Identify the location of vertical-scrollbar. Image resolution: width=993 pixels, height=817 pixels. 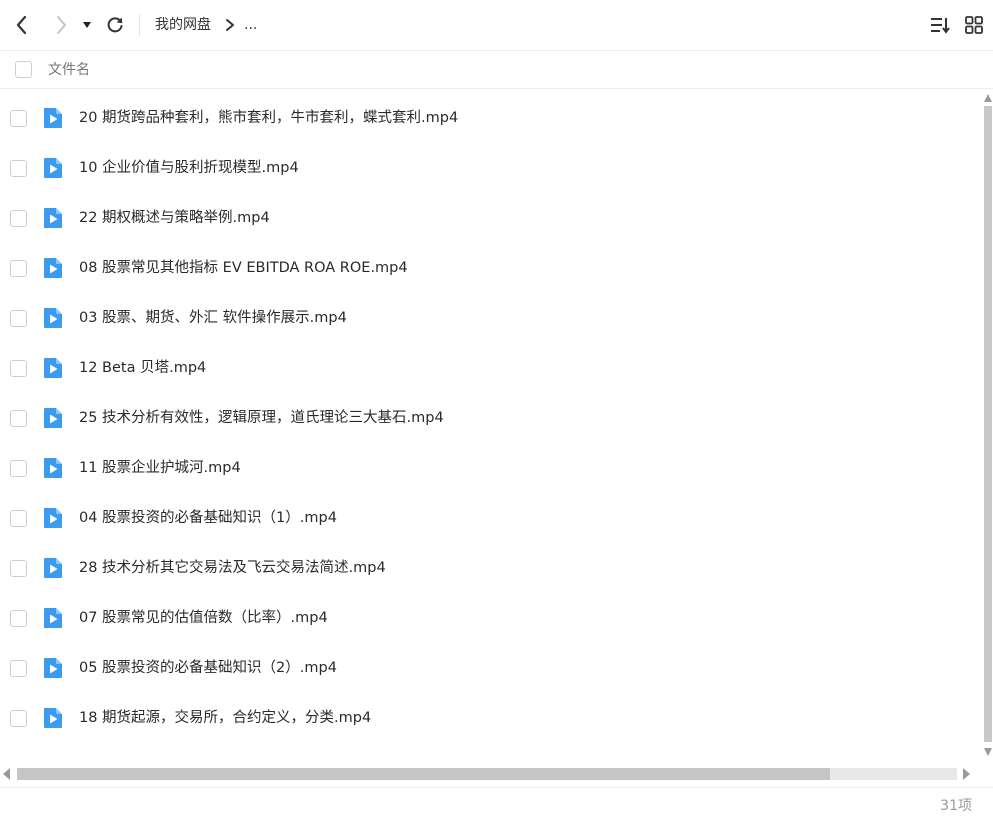
(987, 427).